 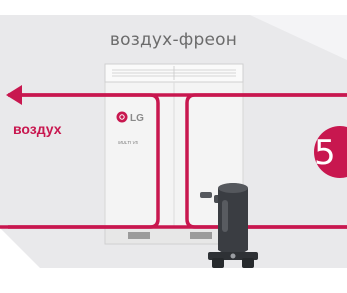 I want to click on unit-model-label: MULTI V5, so click(x=128, y=142).